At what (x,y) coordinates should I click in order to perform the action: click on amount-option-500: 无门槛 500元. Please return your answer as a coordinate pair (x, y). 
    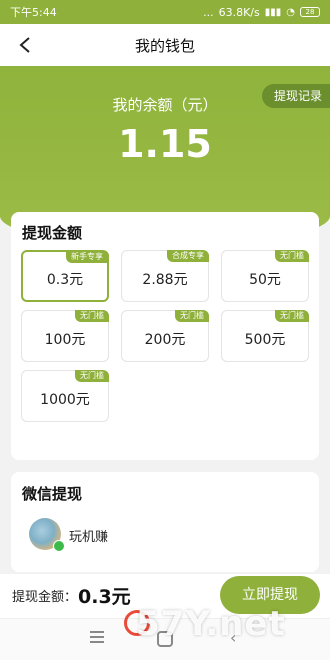
    Looking at the image, I should click on (265, 336).